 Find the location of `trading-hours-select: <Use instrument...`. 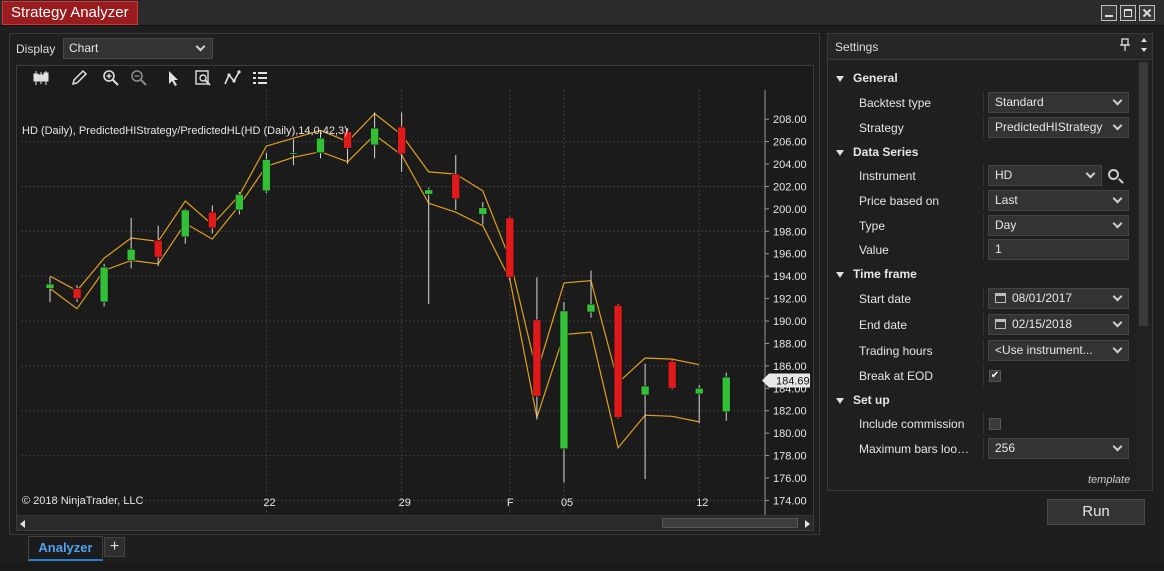

trading-hours-select: <Use instrument... is located at coordinates (1058, 350).